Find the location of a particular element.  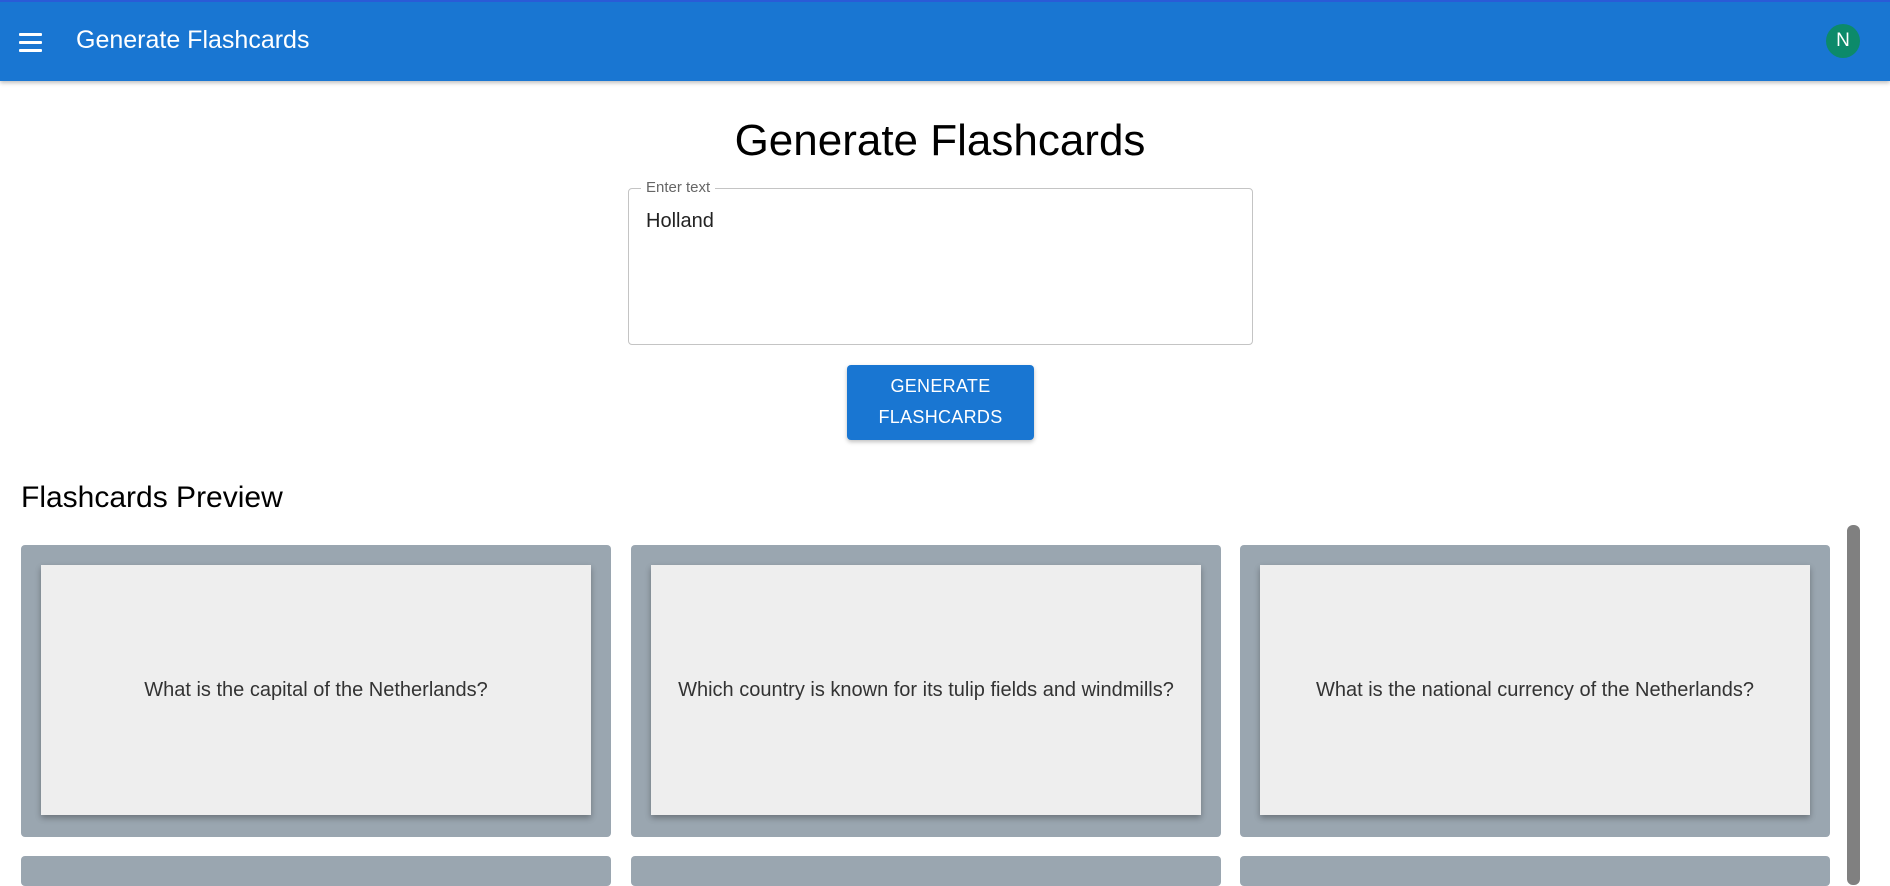

flashcards-preview-title: Flashcards Preview is located at coordinates (152, 497).